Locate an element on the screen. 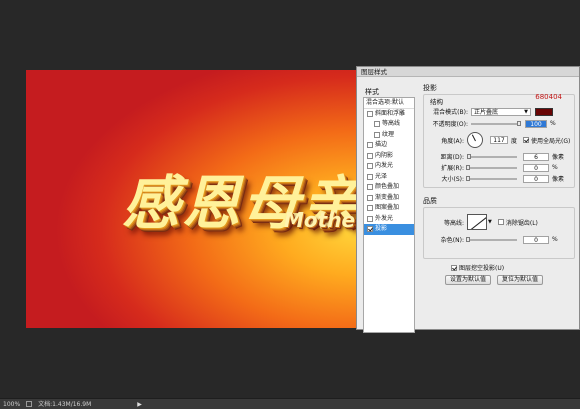 The image size is (580, 409). style-item-label: 投影 is located at coordinates (381, 228).